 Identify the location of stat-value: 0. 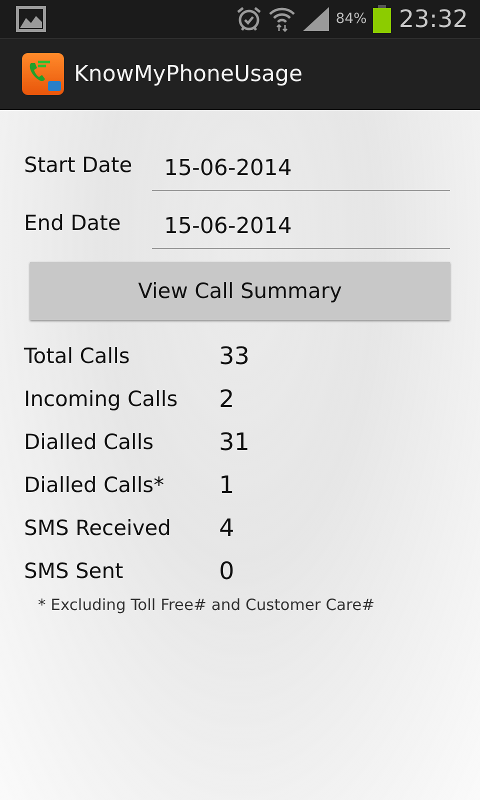
(227, 571).